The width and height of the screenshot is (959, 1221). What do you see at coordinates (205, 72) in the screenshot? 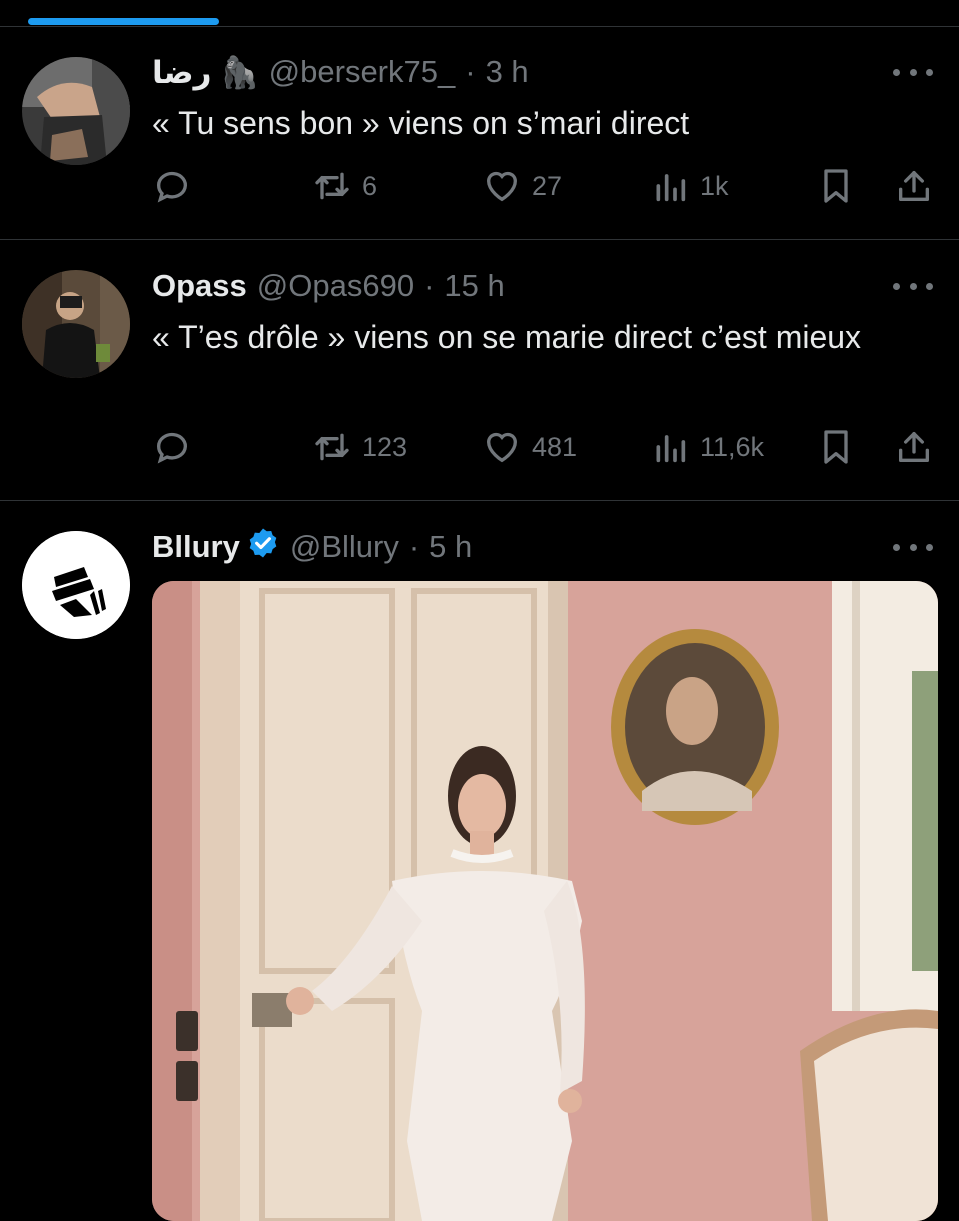
I see `display-name: رضا 🦍` at bounding box center [205, 72].